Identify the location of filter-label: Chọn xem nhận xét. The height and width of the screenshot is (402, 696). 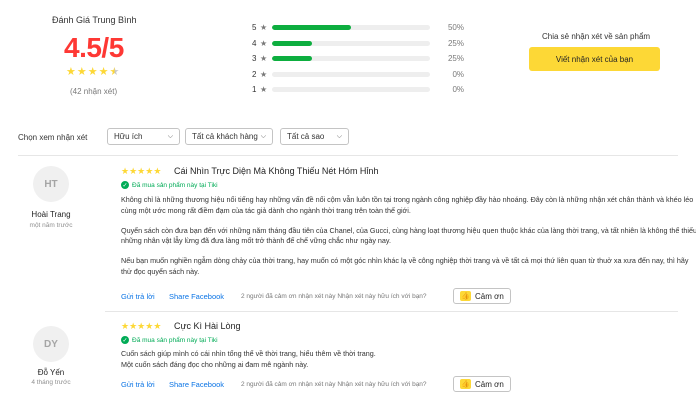
(53, 137).